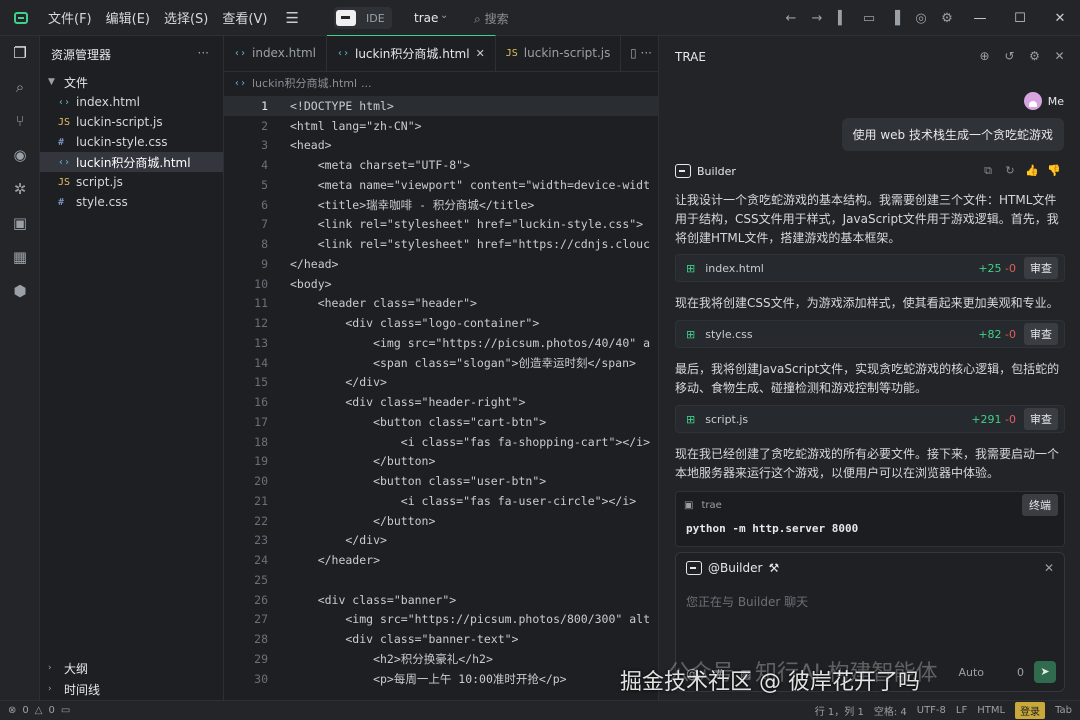 The height and width of the screenshot is (720, 1080). I want to click on editor-tab: ‹› luckin积分商城.html ✕, so click(411, 53).